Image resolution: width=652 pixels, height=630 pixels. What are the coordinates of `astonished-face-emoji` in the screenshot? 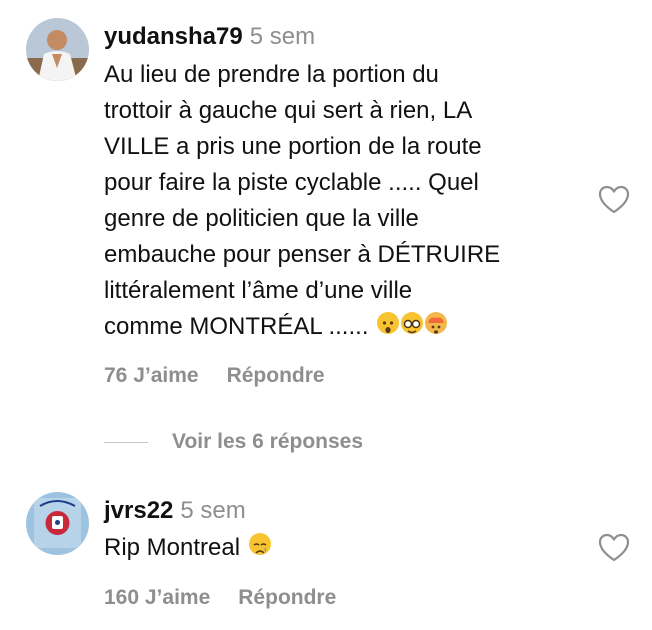 It's located at (388, 323).